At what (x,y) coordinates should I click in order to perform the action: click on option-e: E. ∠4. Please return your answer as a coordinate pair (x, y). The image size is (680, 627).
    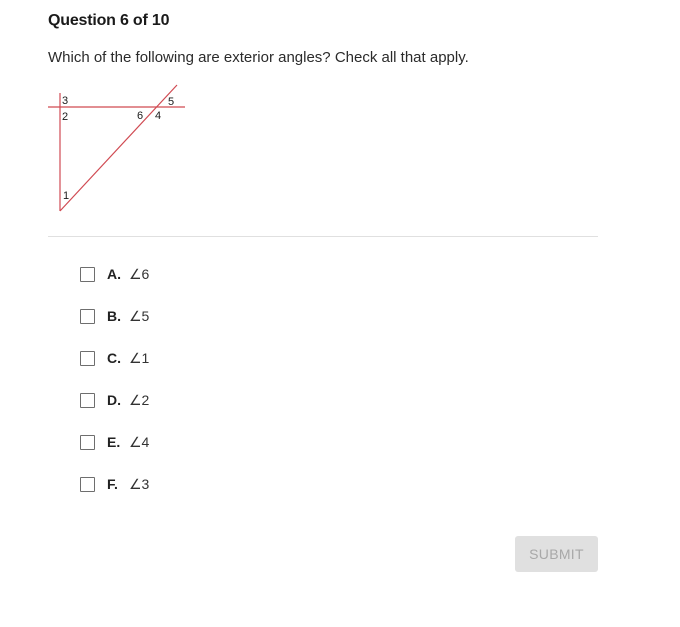
    Looking at the image, I should click on (114, 442).